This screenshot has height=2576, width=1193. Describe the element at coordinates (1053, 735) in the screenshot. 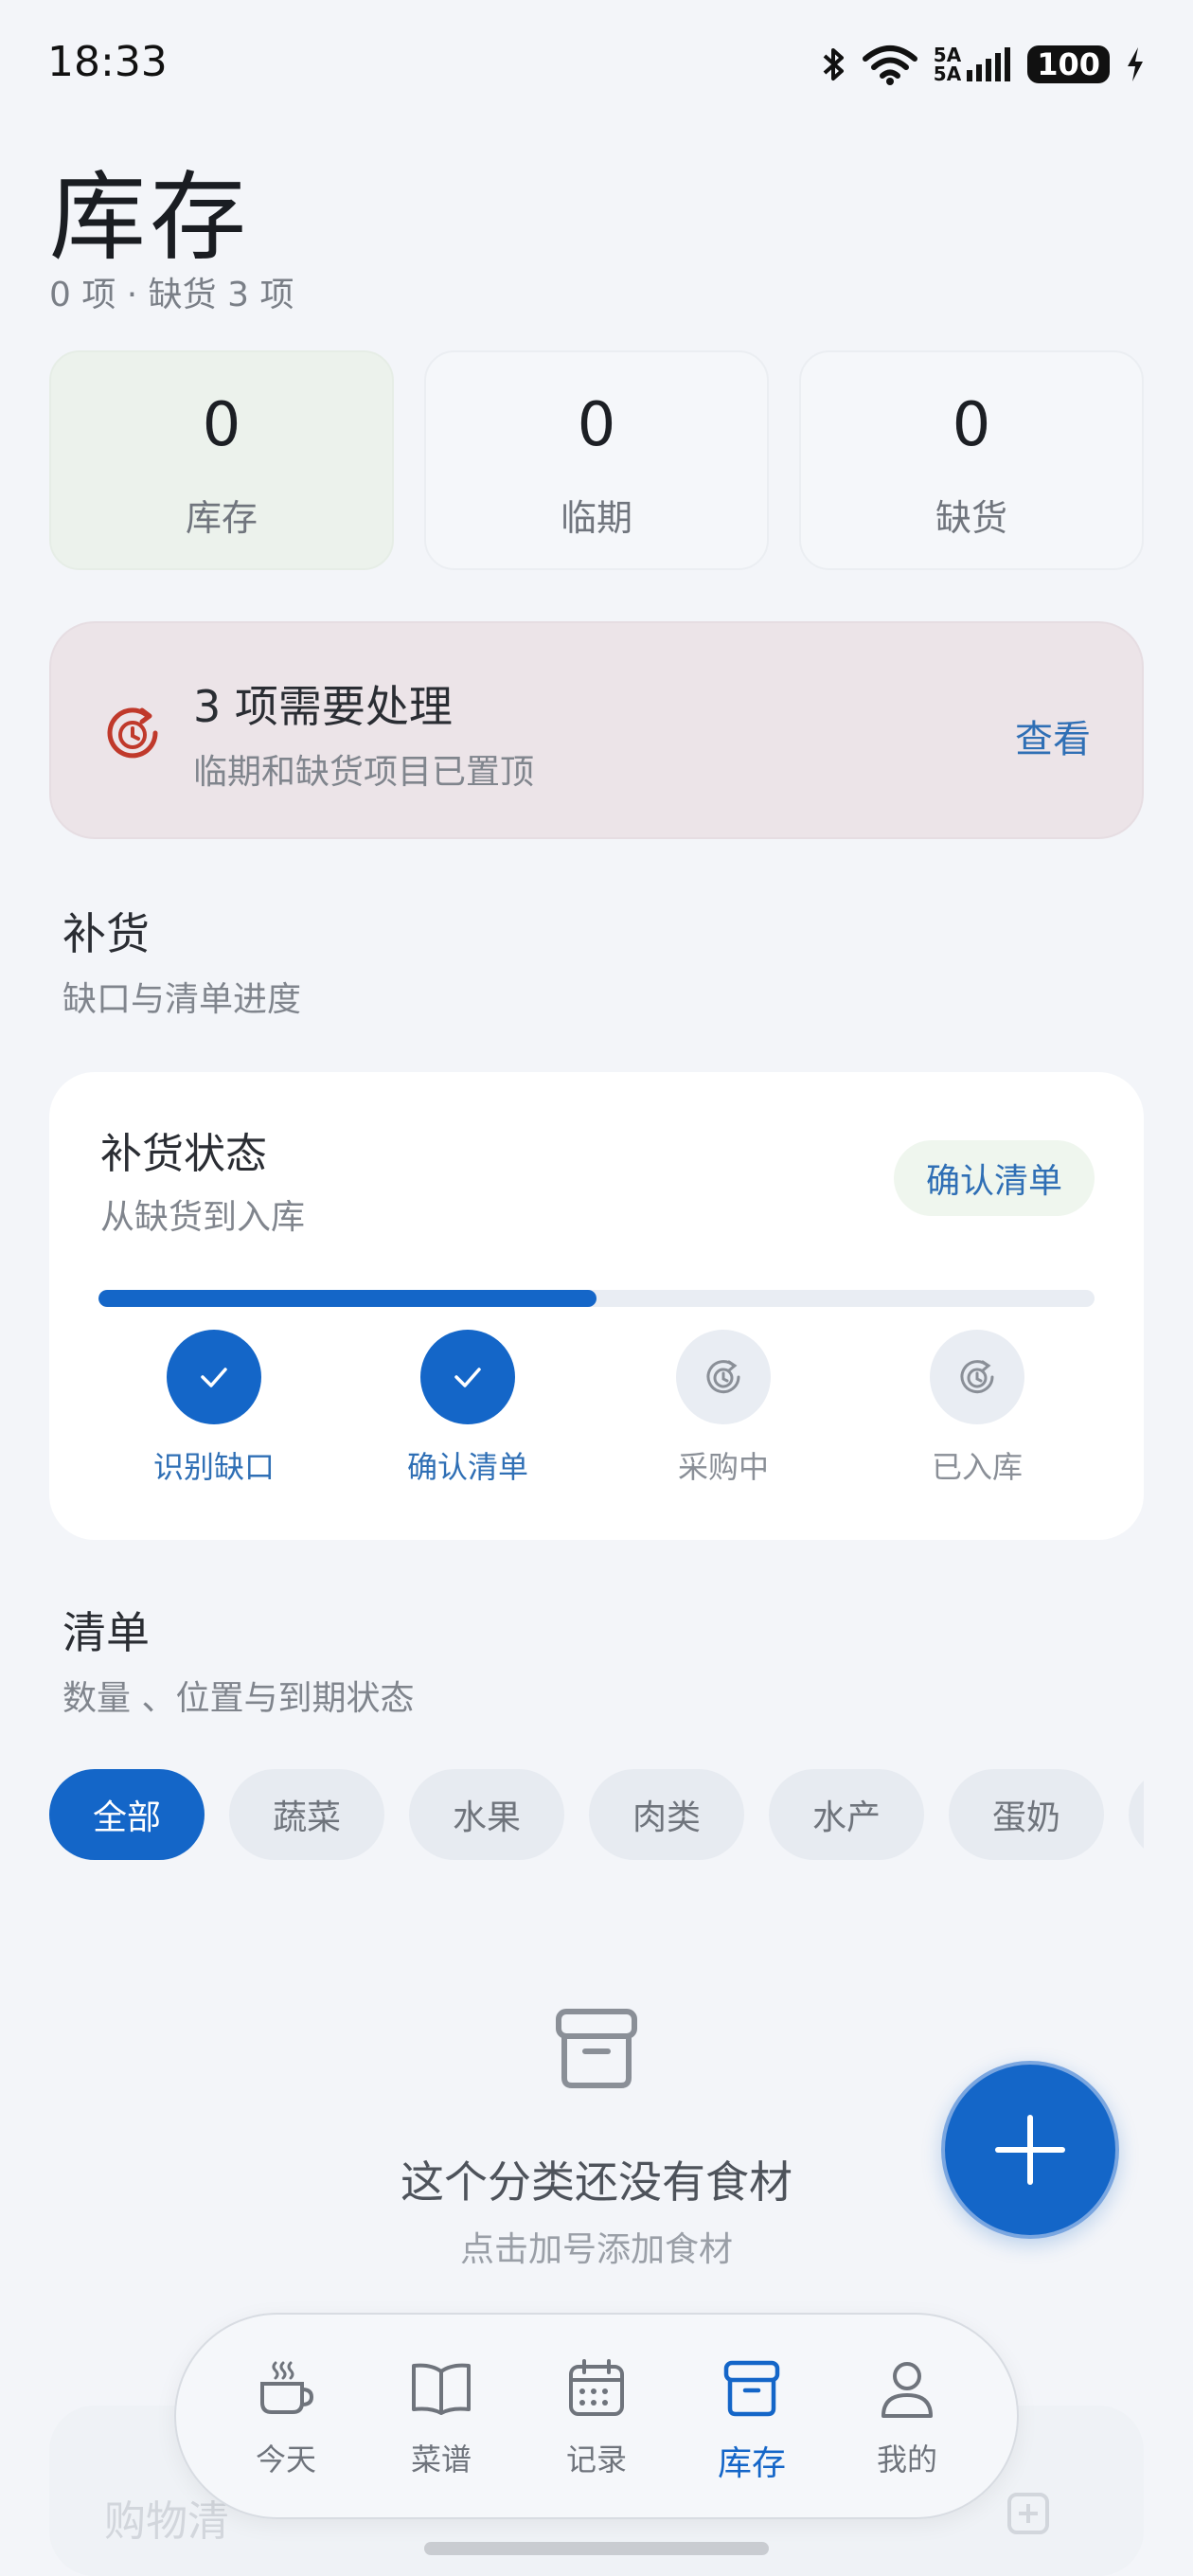

I see `view-link: 查看` at that location.